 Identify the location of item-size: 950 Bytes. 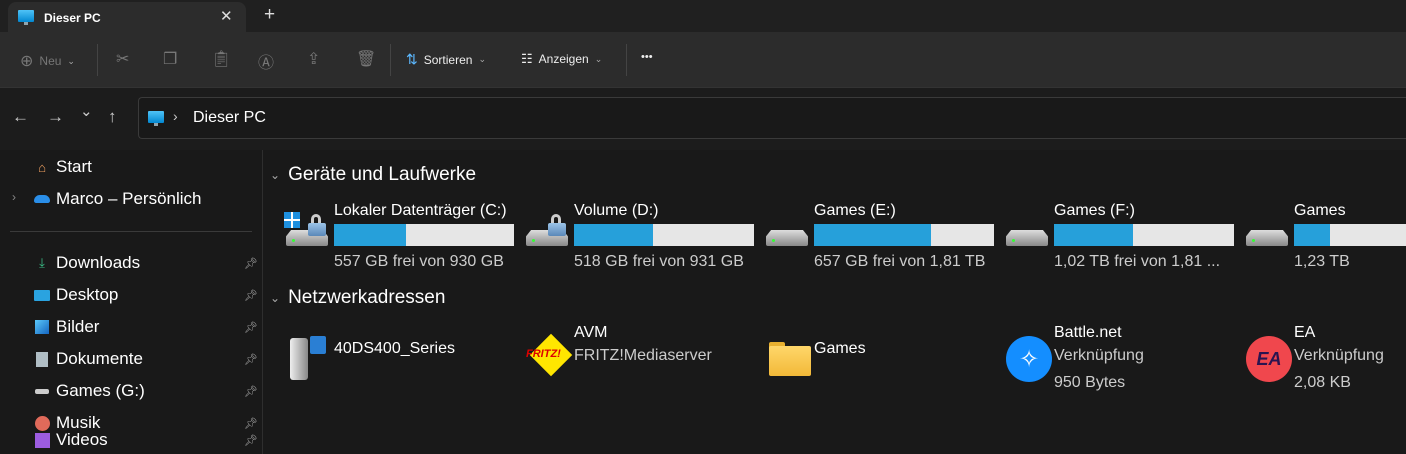
(1090, 382).